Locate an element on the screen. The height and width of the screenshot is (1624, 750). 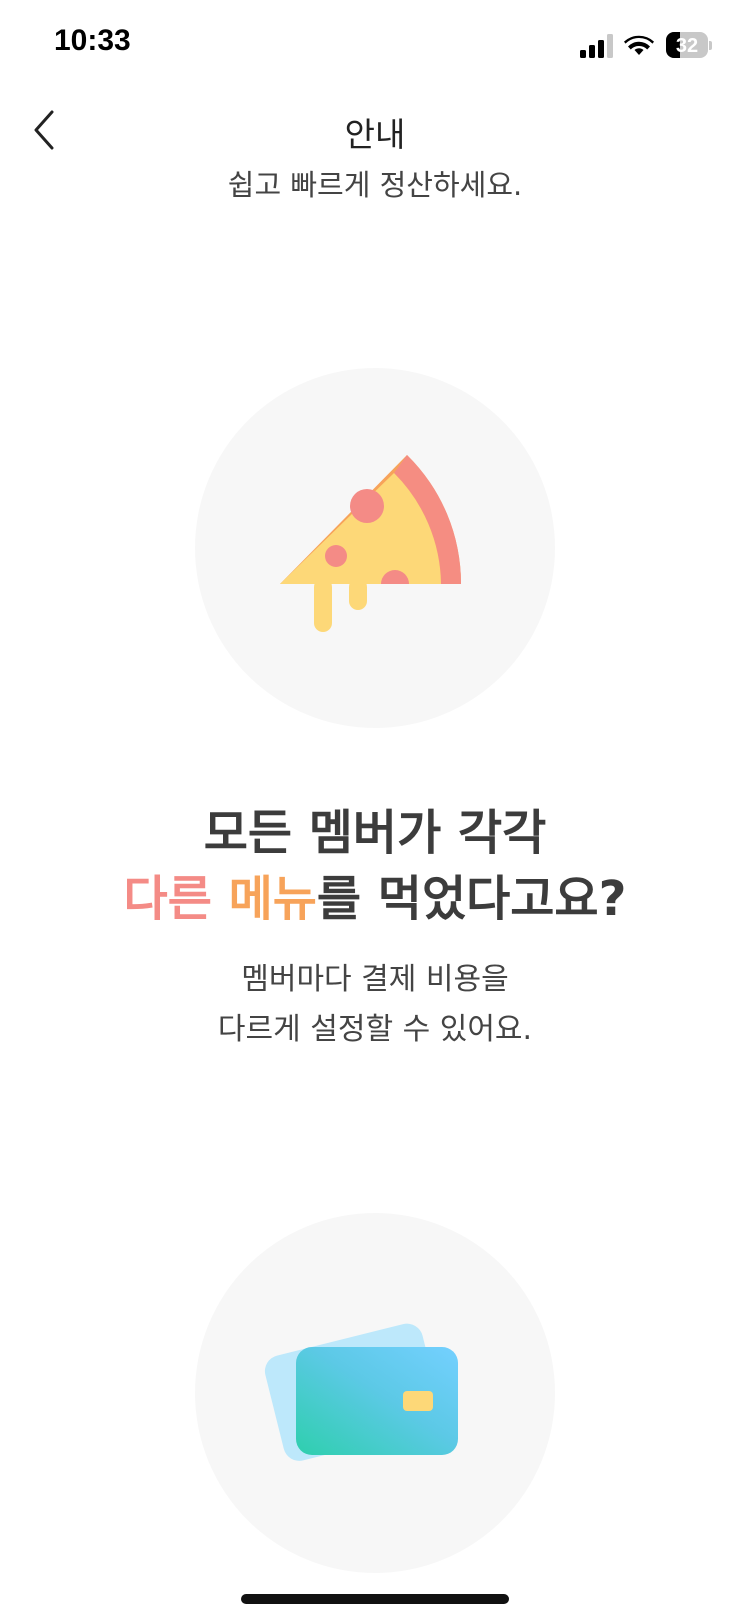
previous-section-caption: 쉽고 빠르게 정산하세요. is located at coordinates (375, 185).